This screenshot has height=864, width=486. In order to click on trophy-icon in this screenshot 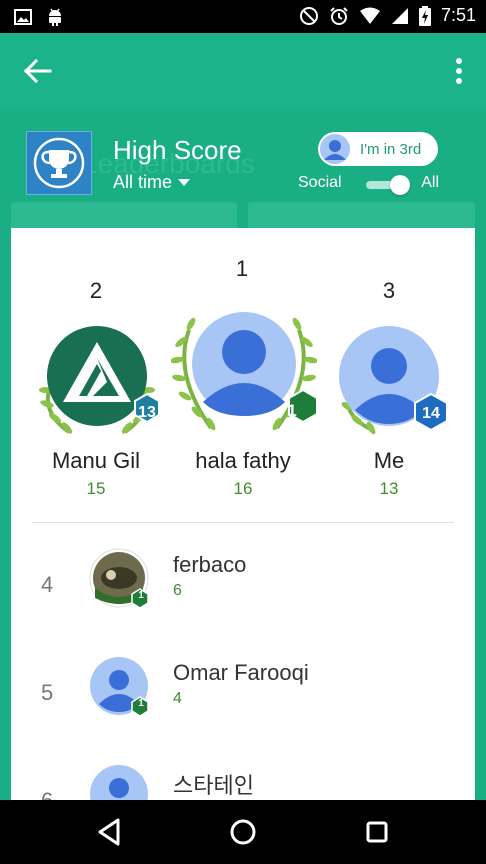, I will do `click(59, 163)`.